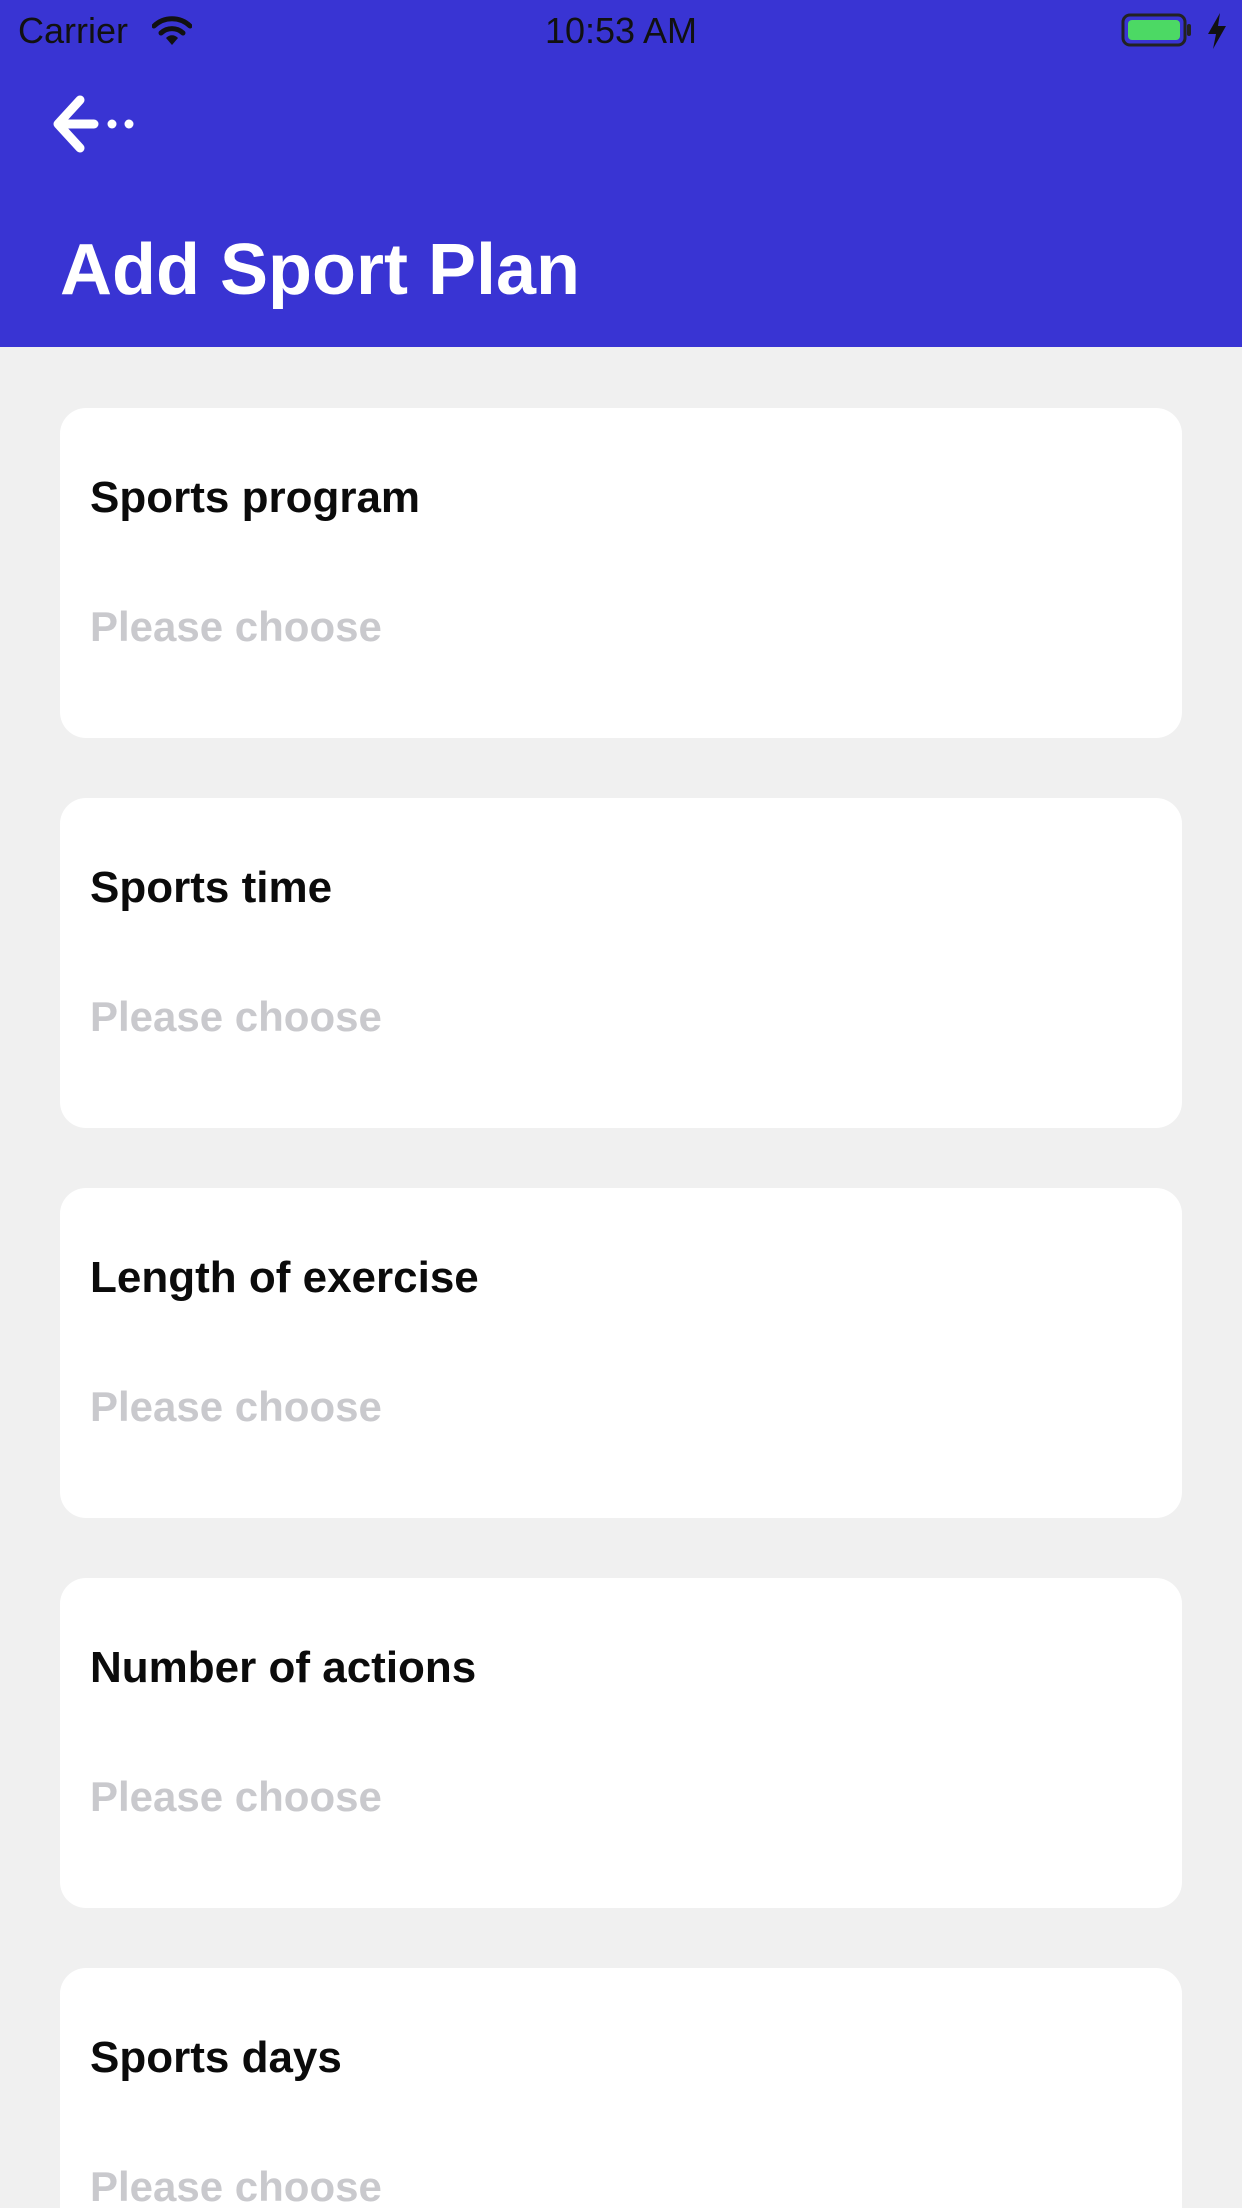 The height and width of the screenshot is (2208, 1242). Describe the element at coordinates (216, 2057) in the screenshot. I see `field-label: Sports days` at that location.